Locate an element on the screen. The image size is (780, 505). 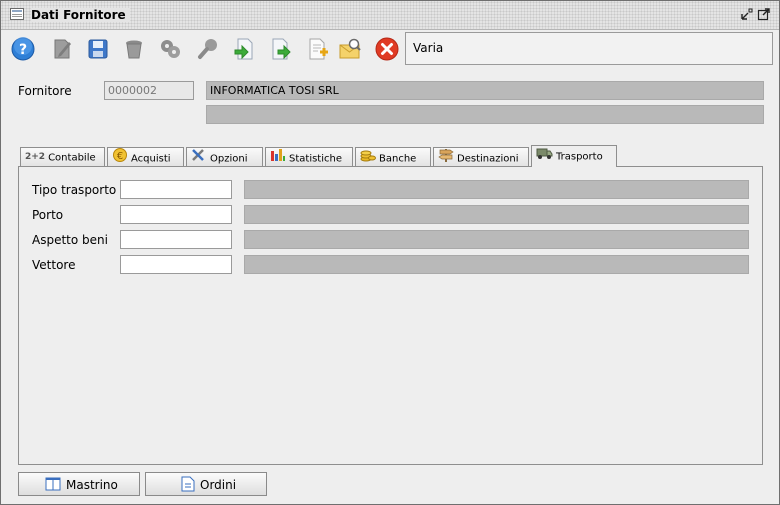
new-document-icon is located at coordinates (318, 49).